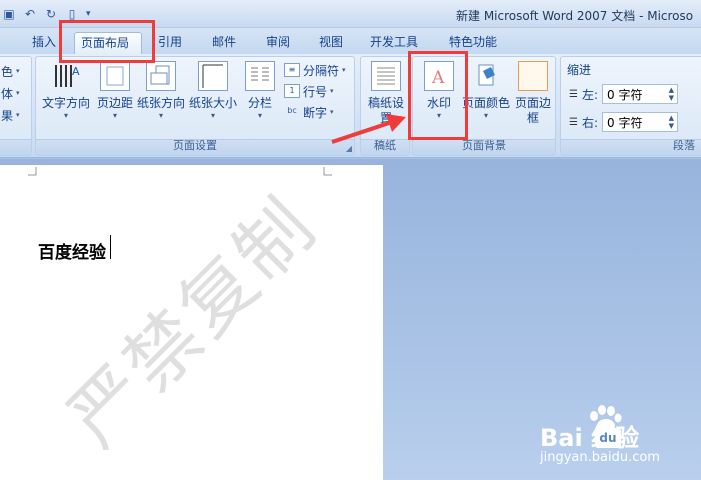 The width and height of the screenshot is (701, 480). Describe the element at coordinates (30, 14) in the screenshot. I see `undo-icon: ↶` at that location.